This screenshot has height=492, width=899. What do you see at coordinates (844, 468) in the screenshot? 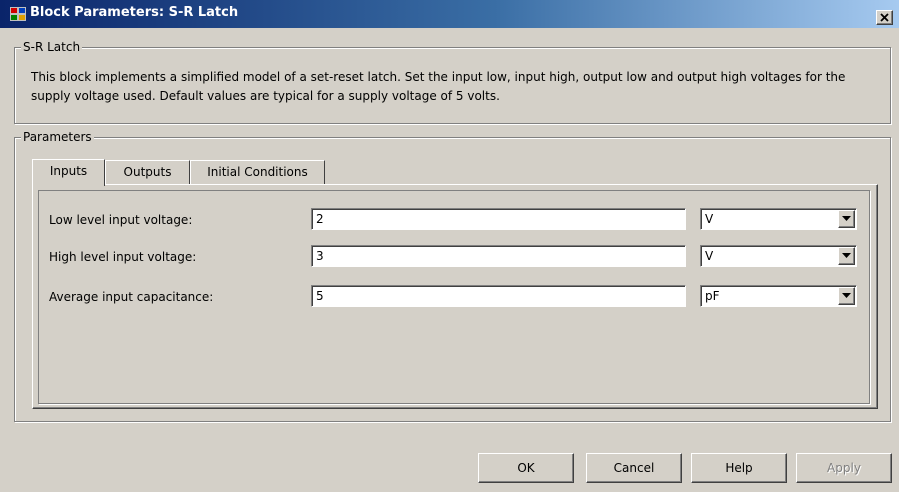
I see `apply-button: Apply` at bounding box center [844, 468].